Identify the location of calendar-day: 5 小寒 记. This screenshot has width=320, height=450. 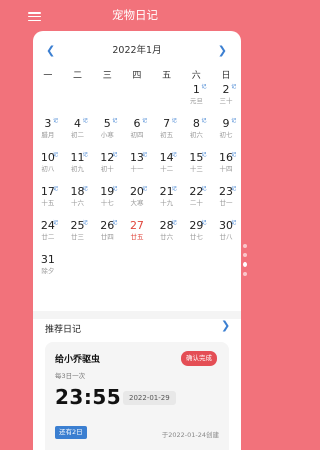
(107, 132).